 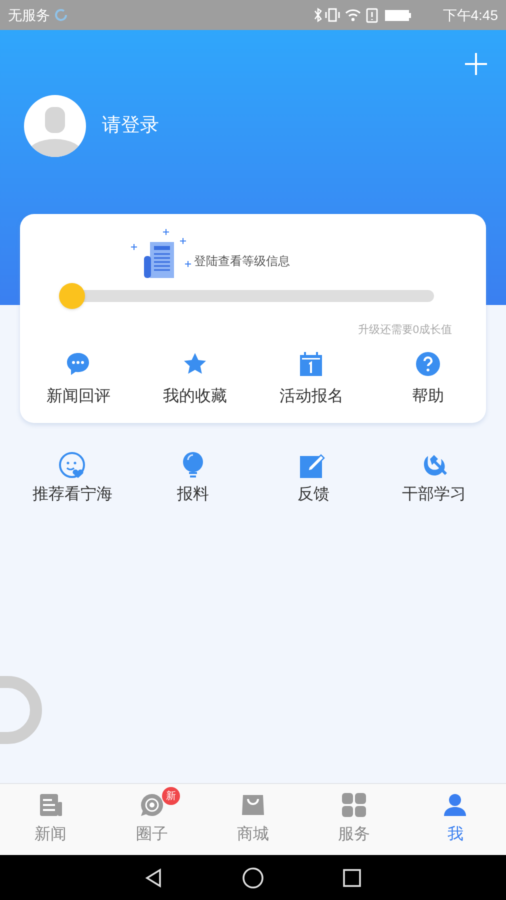 I want to click on card-action-button: 活动报名, so click(x=311, y=379).